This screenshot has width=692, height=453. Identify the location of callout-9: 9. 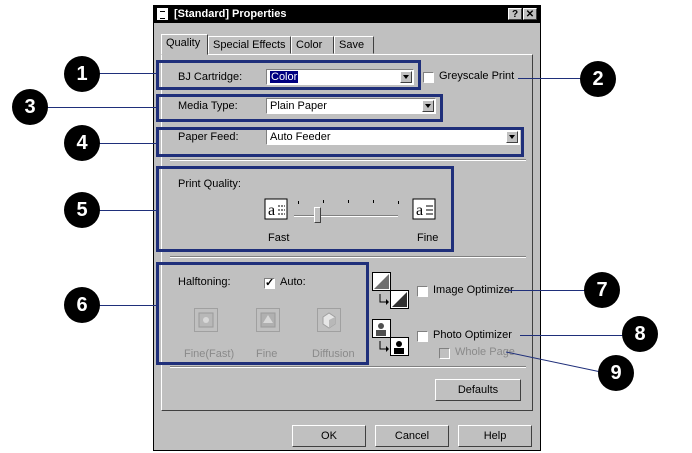
(616, 373).